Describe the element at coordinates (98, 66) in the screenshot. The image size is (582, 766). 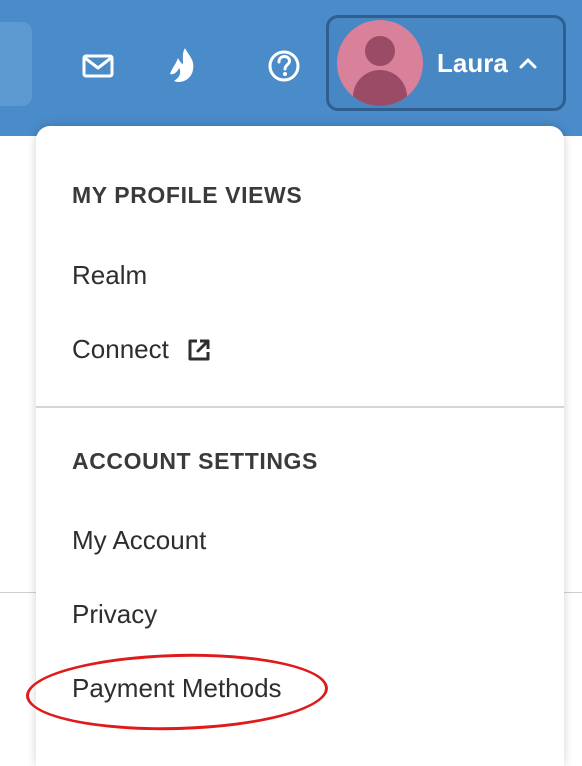
I see `mail-icon` at that location.